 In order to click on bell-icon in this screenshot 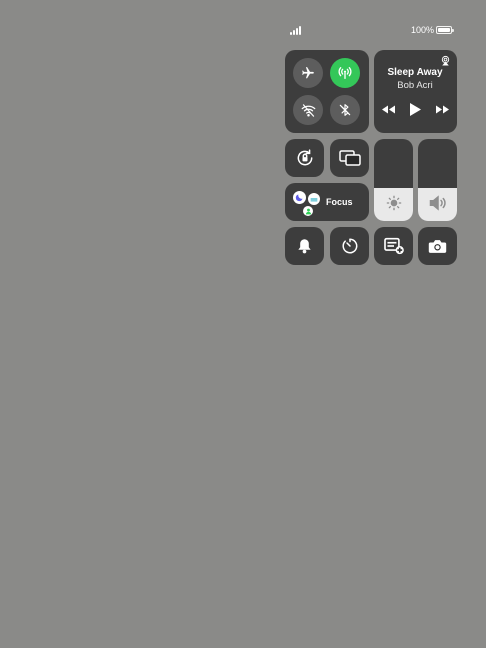, I will do `click(304, 246)`.